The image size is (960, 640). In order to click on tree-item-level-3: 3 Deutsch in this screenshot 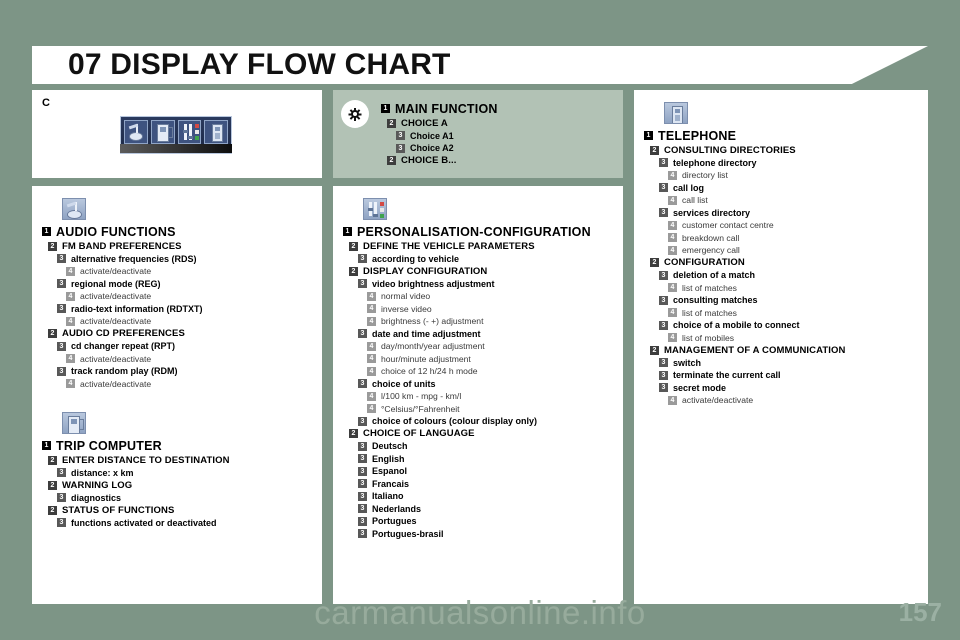, I will do `click(479, 446)`.